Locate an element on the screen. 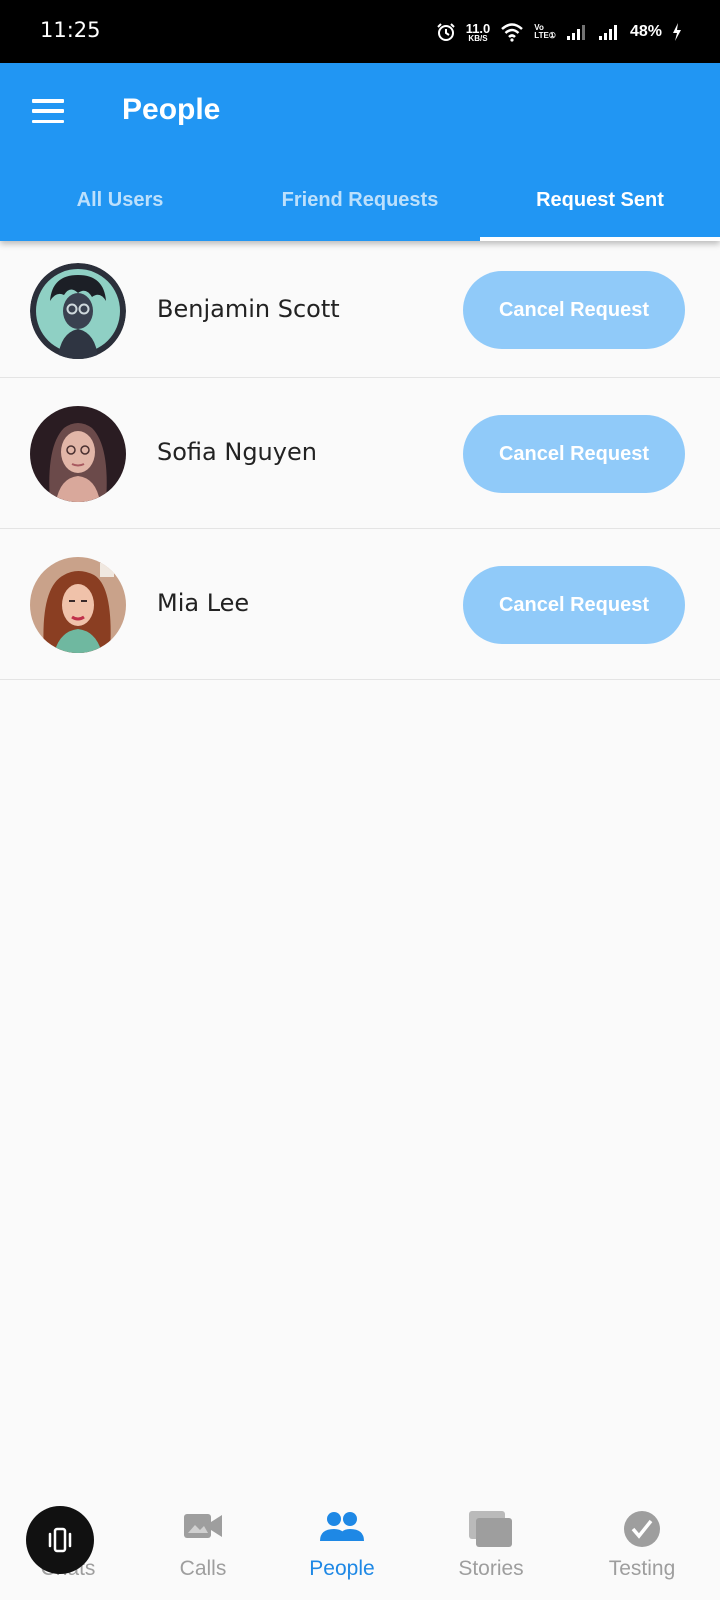 The image size is (720, 1600). tab-bar: All Users Friend Requests Request Sent is located at coordinates (360, 200).